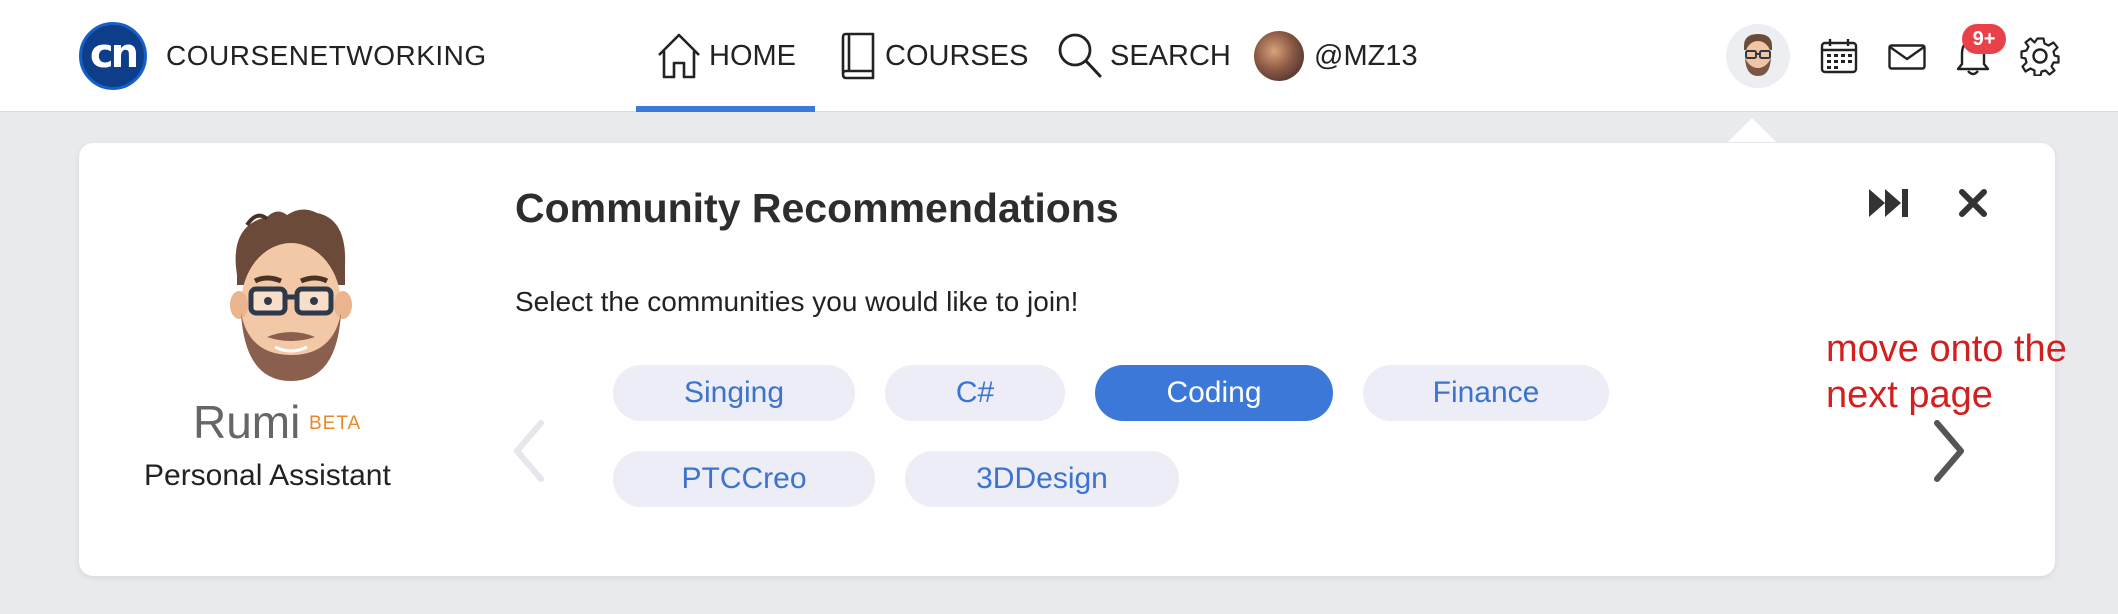 The height and width of the screenshot is (614, 2118). What do you see at coordinates (744, 479) in the screenshot?
I see `community-pill-ptccreo: PTCCreo` at bounding box center [744, 479].